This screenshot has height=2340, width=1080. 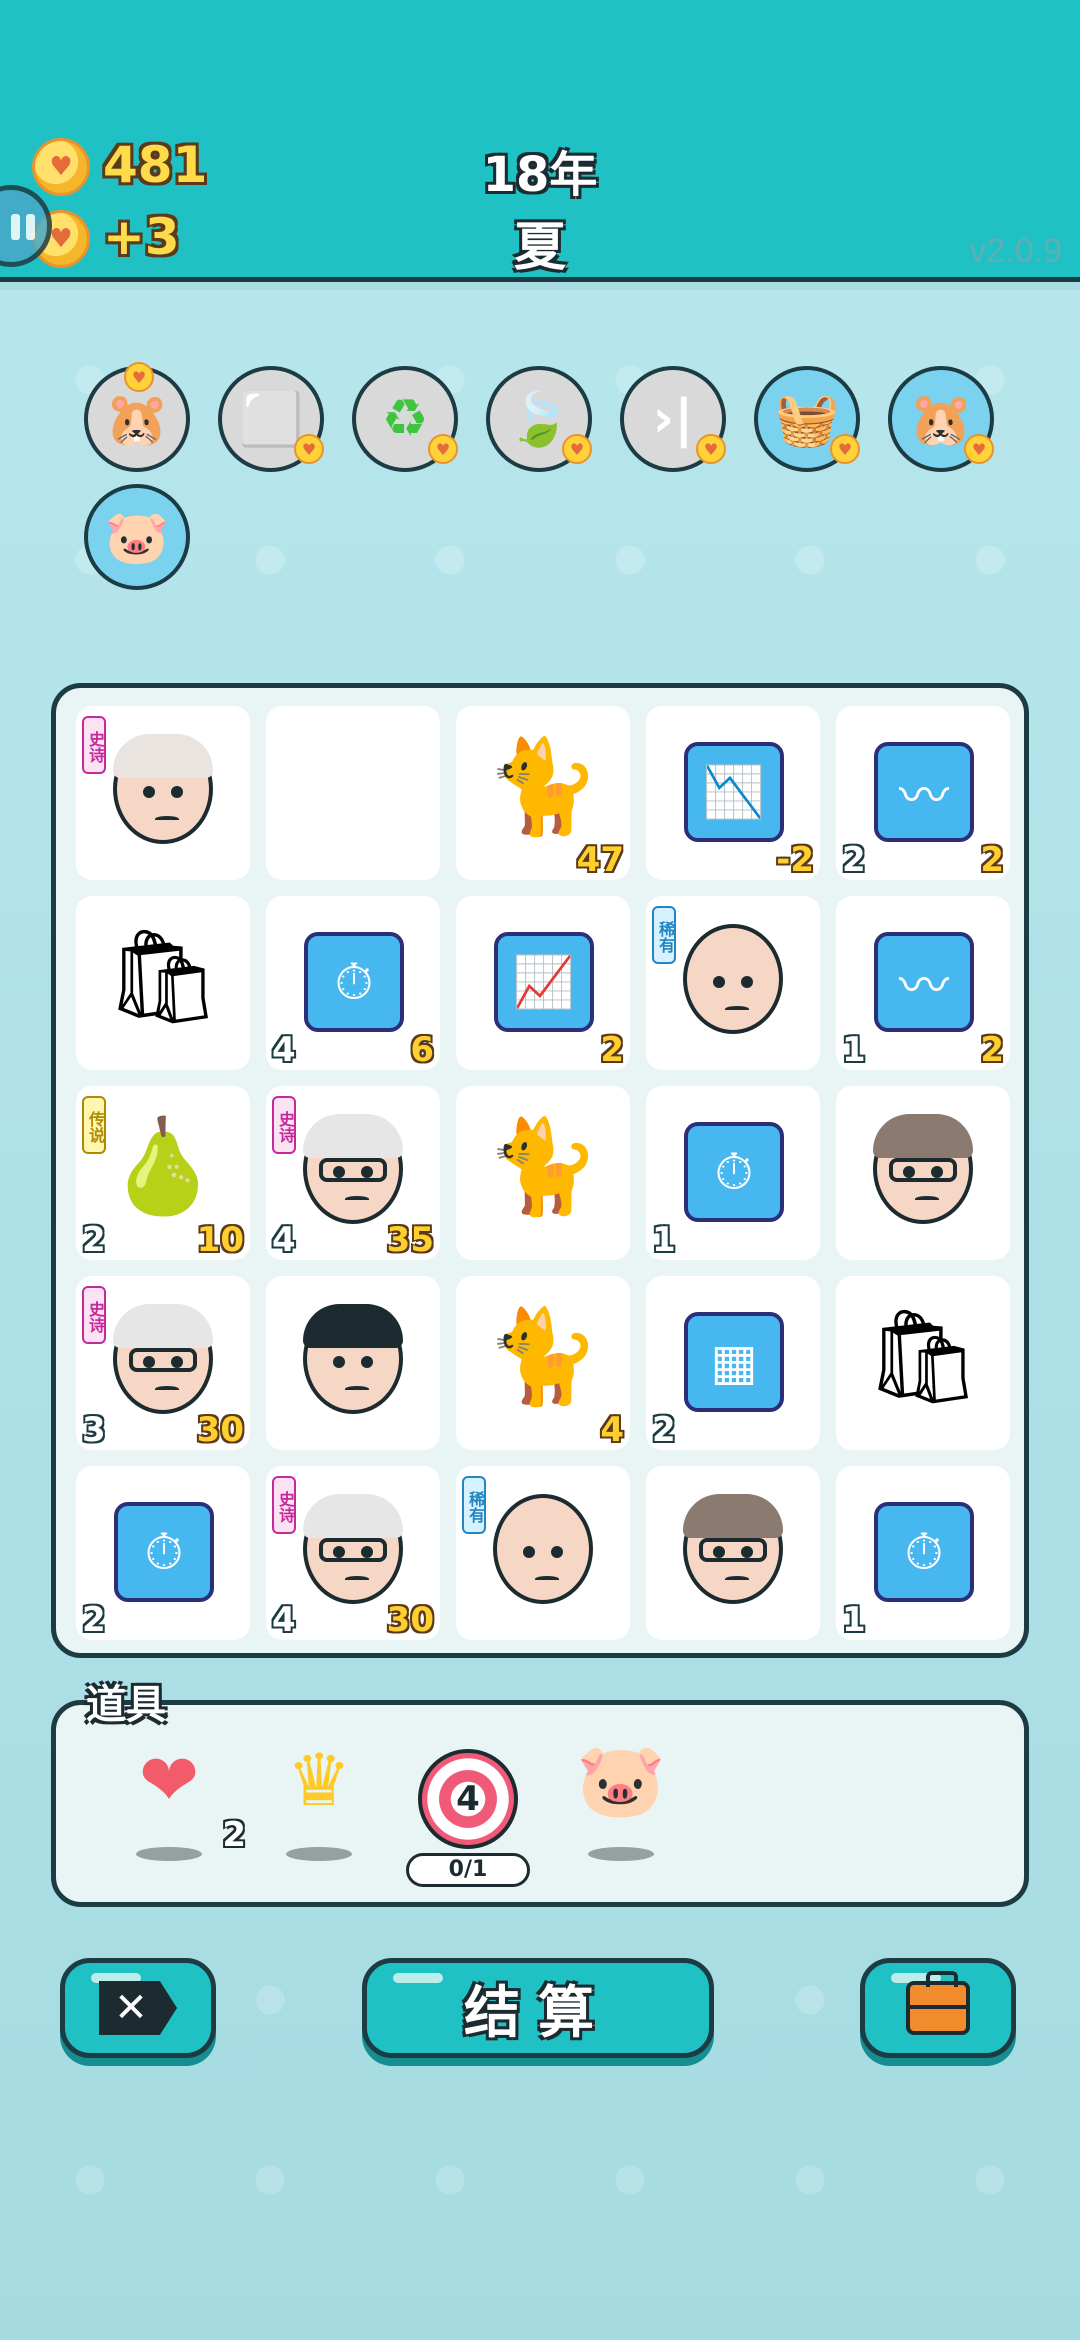 I want to click on board-cell: 📈 2, so click(x=543, y=983).